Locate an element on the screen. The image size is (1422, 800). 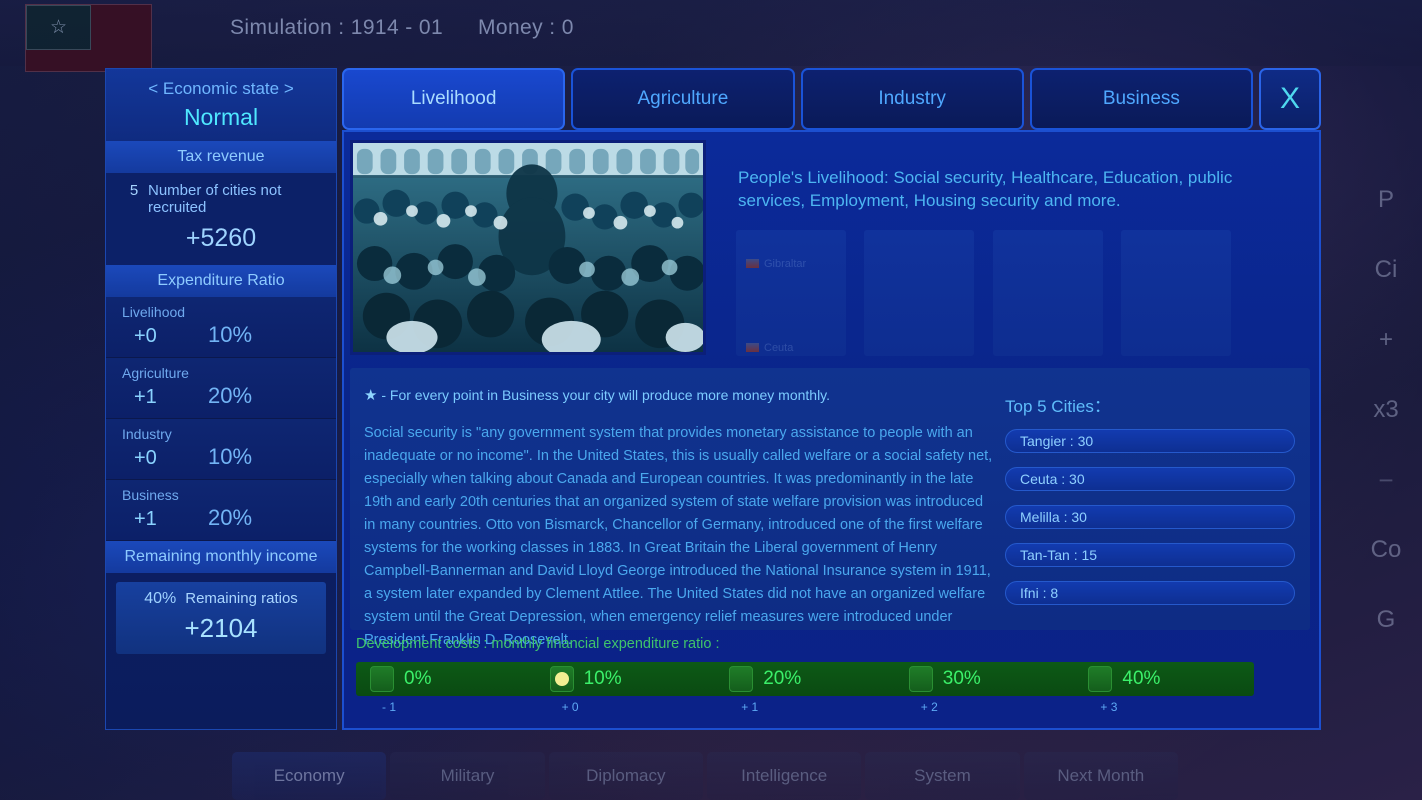
tick-label: + 0 is located at coordinates (570, 707).